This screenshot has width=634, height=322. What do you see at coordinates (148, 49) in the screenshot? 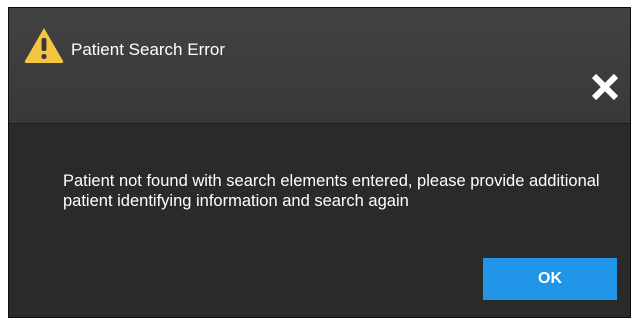
I see `dialog-title: Patient Search Error` at bounding box center [148, 49].